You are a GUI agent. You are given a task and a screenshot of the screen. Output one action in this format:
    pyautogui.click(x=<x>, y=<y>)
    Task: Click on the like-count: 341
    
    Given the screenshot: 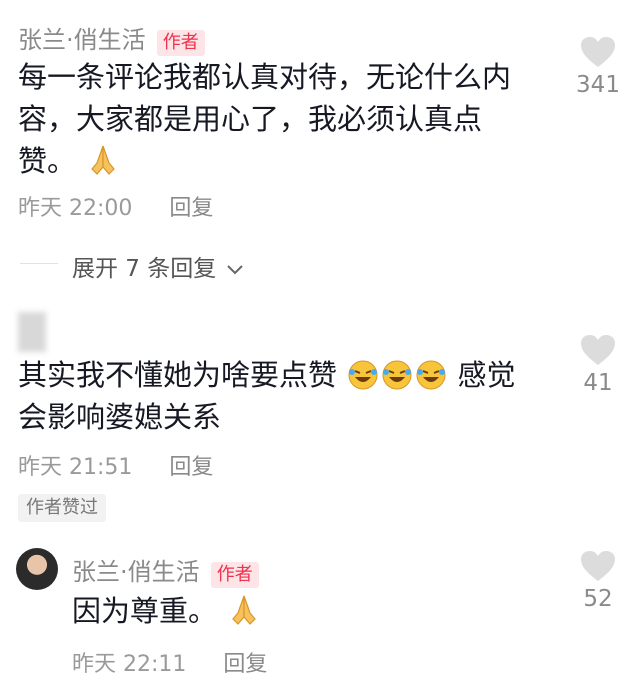 What is the action you would take?
    pyautogui.click(x=598, y=85)
    